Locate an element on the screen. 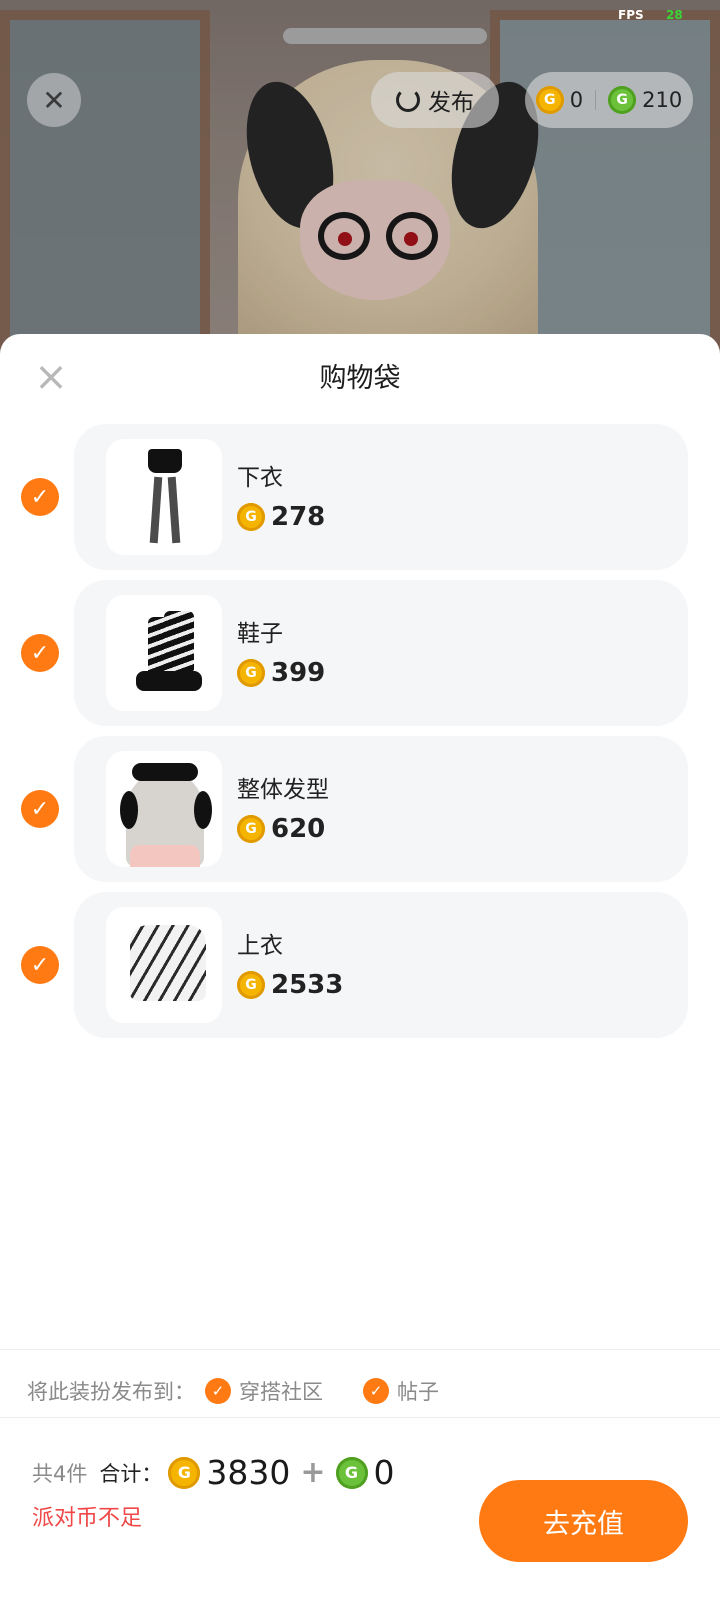 Image resolution: width=720 pixels, height=1600 pixels. publish-to-row: 将此装扮发布到： ✓ 穿搭社区 ✓ 帖子 is located at coordinates (233, 1391).